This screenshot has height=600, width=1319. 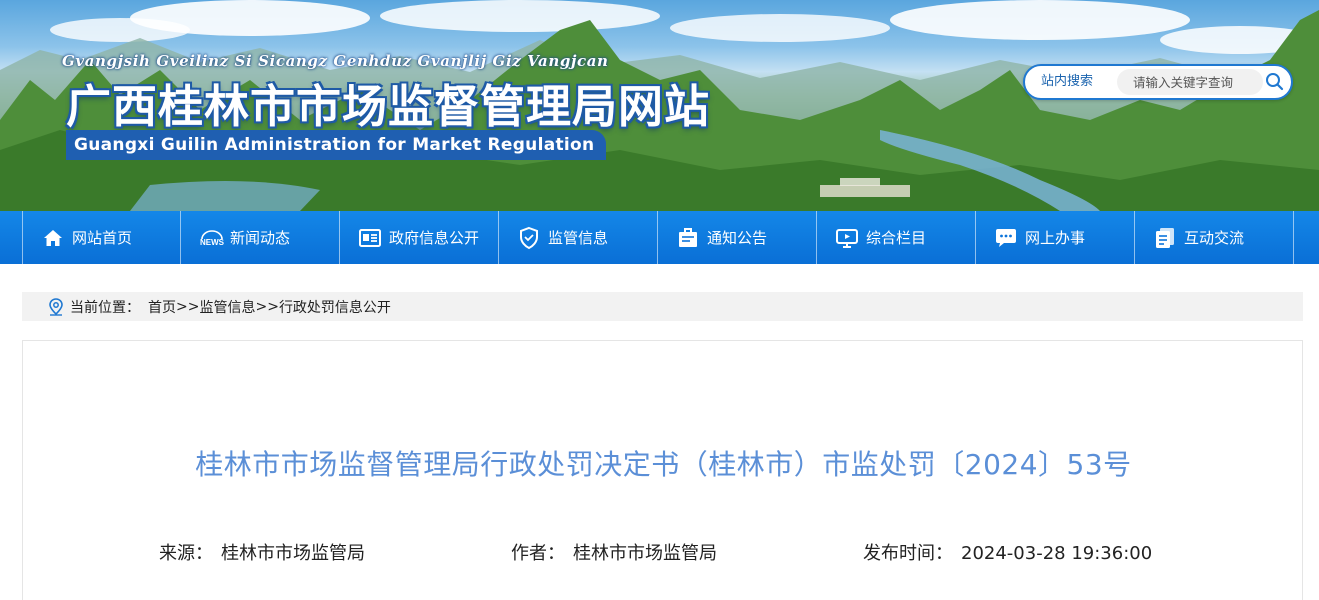 I want to click on nav-label-supervision: 监管信息, so click(x=578, y=238).